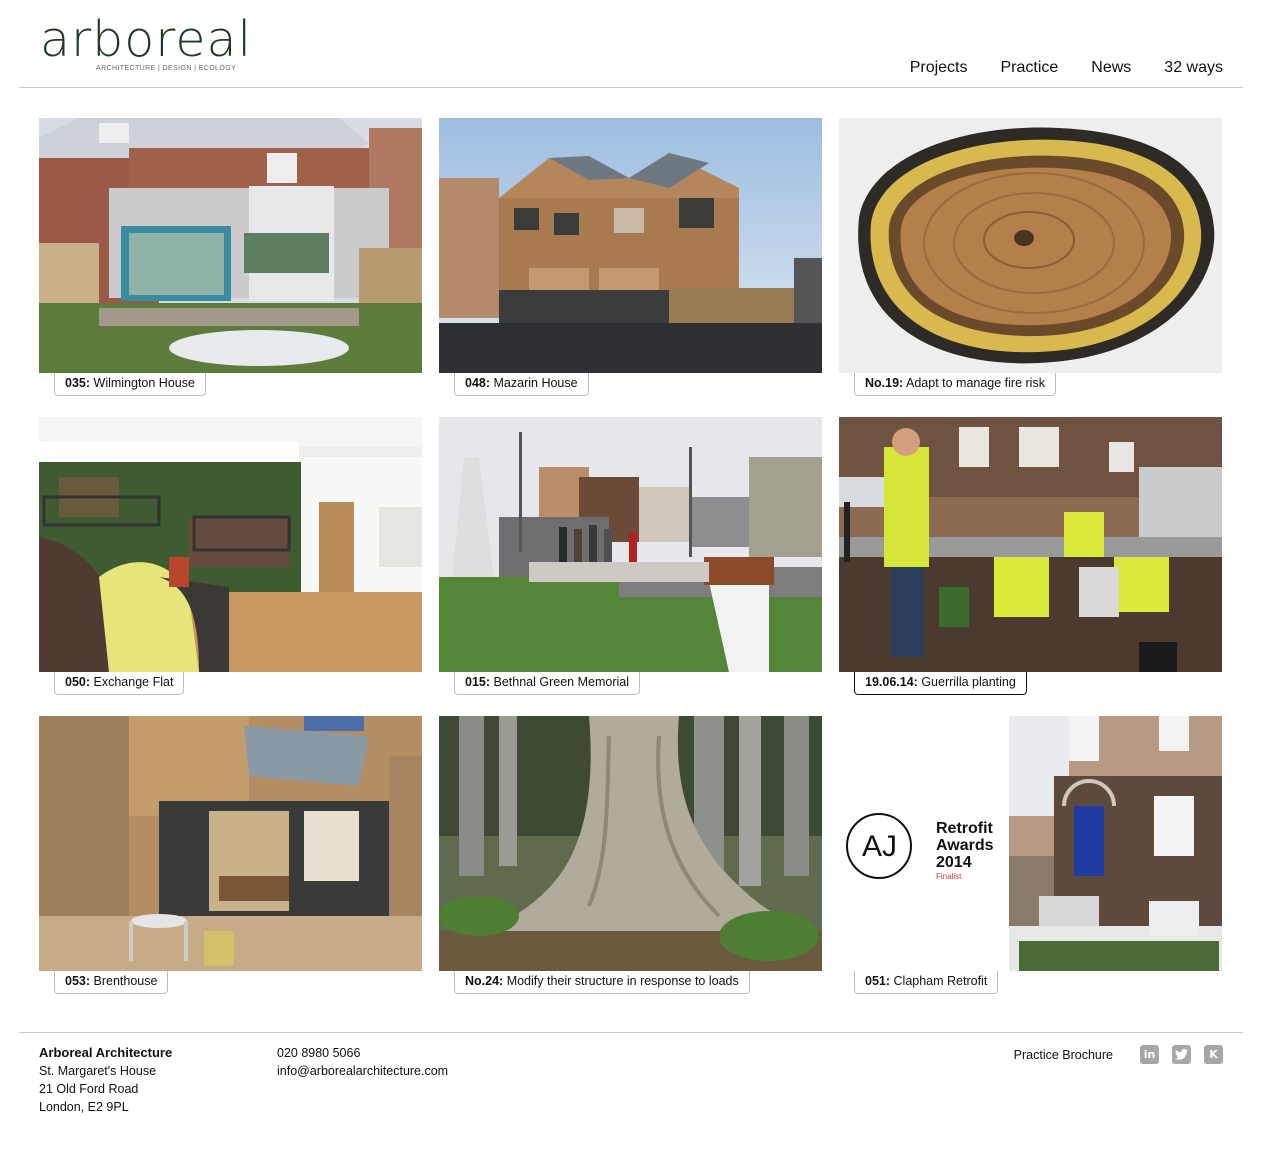 The image size is (1261, 1175). What do you see at coordinates (1118, 1054) in the screenshot?
I see `footer-links: Practice Brochure in K` at bounding box center [1118, 1054].